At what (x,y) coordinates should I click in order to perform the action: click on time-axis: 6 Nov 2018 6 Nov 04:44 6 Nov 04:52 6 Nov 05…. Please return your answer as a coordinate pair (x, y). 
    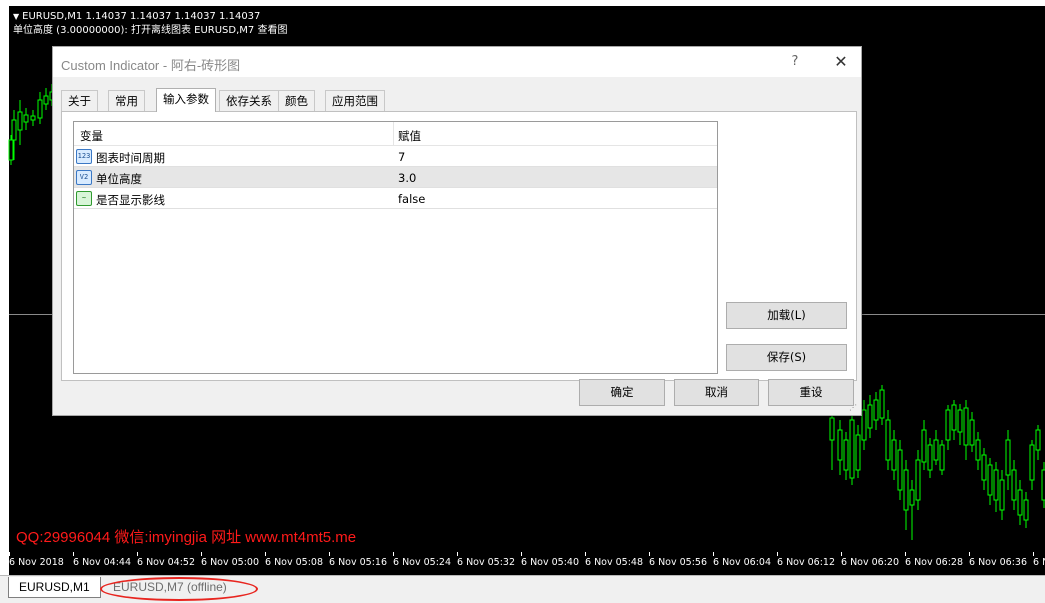
    Looking at the image, I should click on (522, 563).